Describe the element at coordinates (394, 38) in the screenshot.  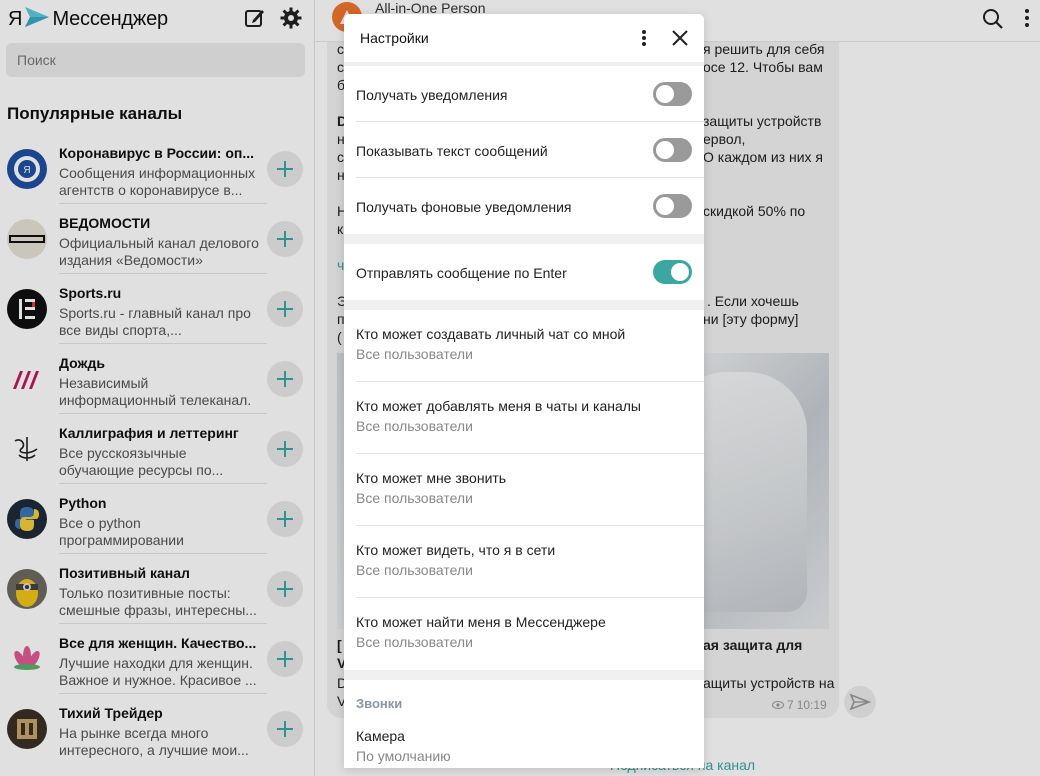
I see `settings-title: Настройки` at that location.